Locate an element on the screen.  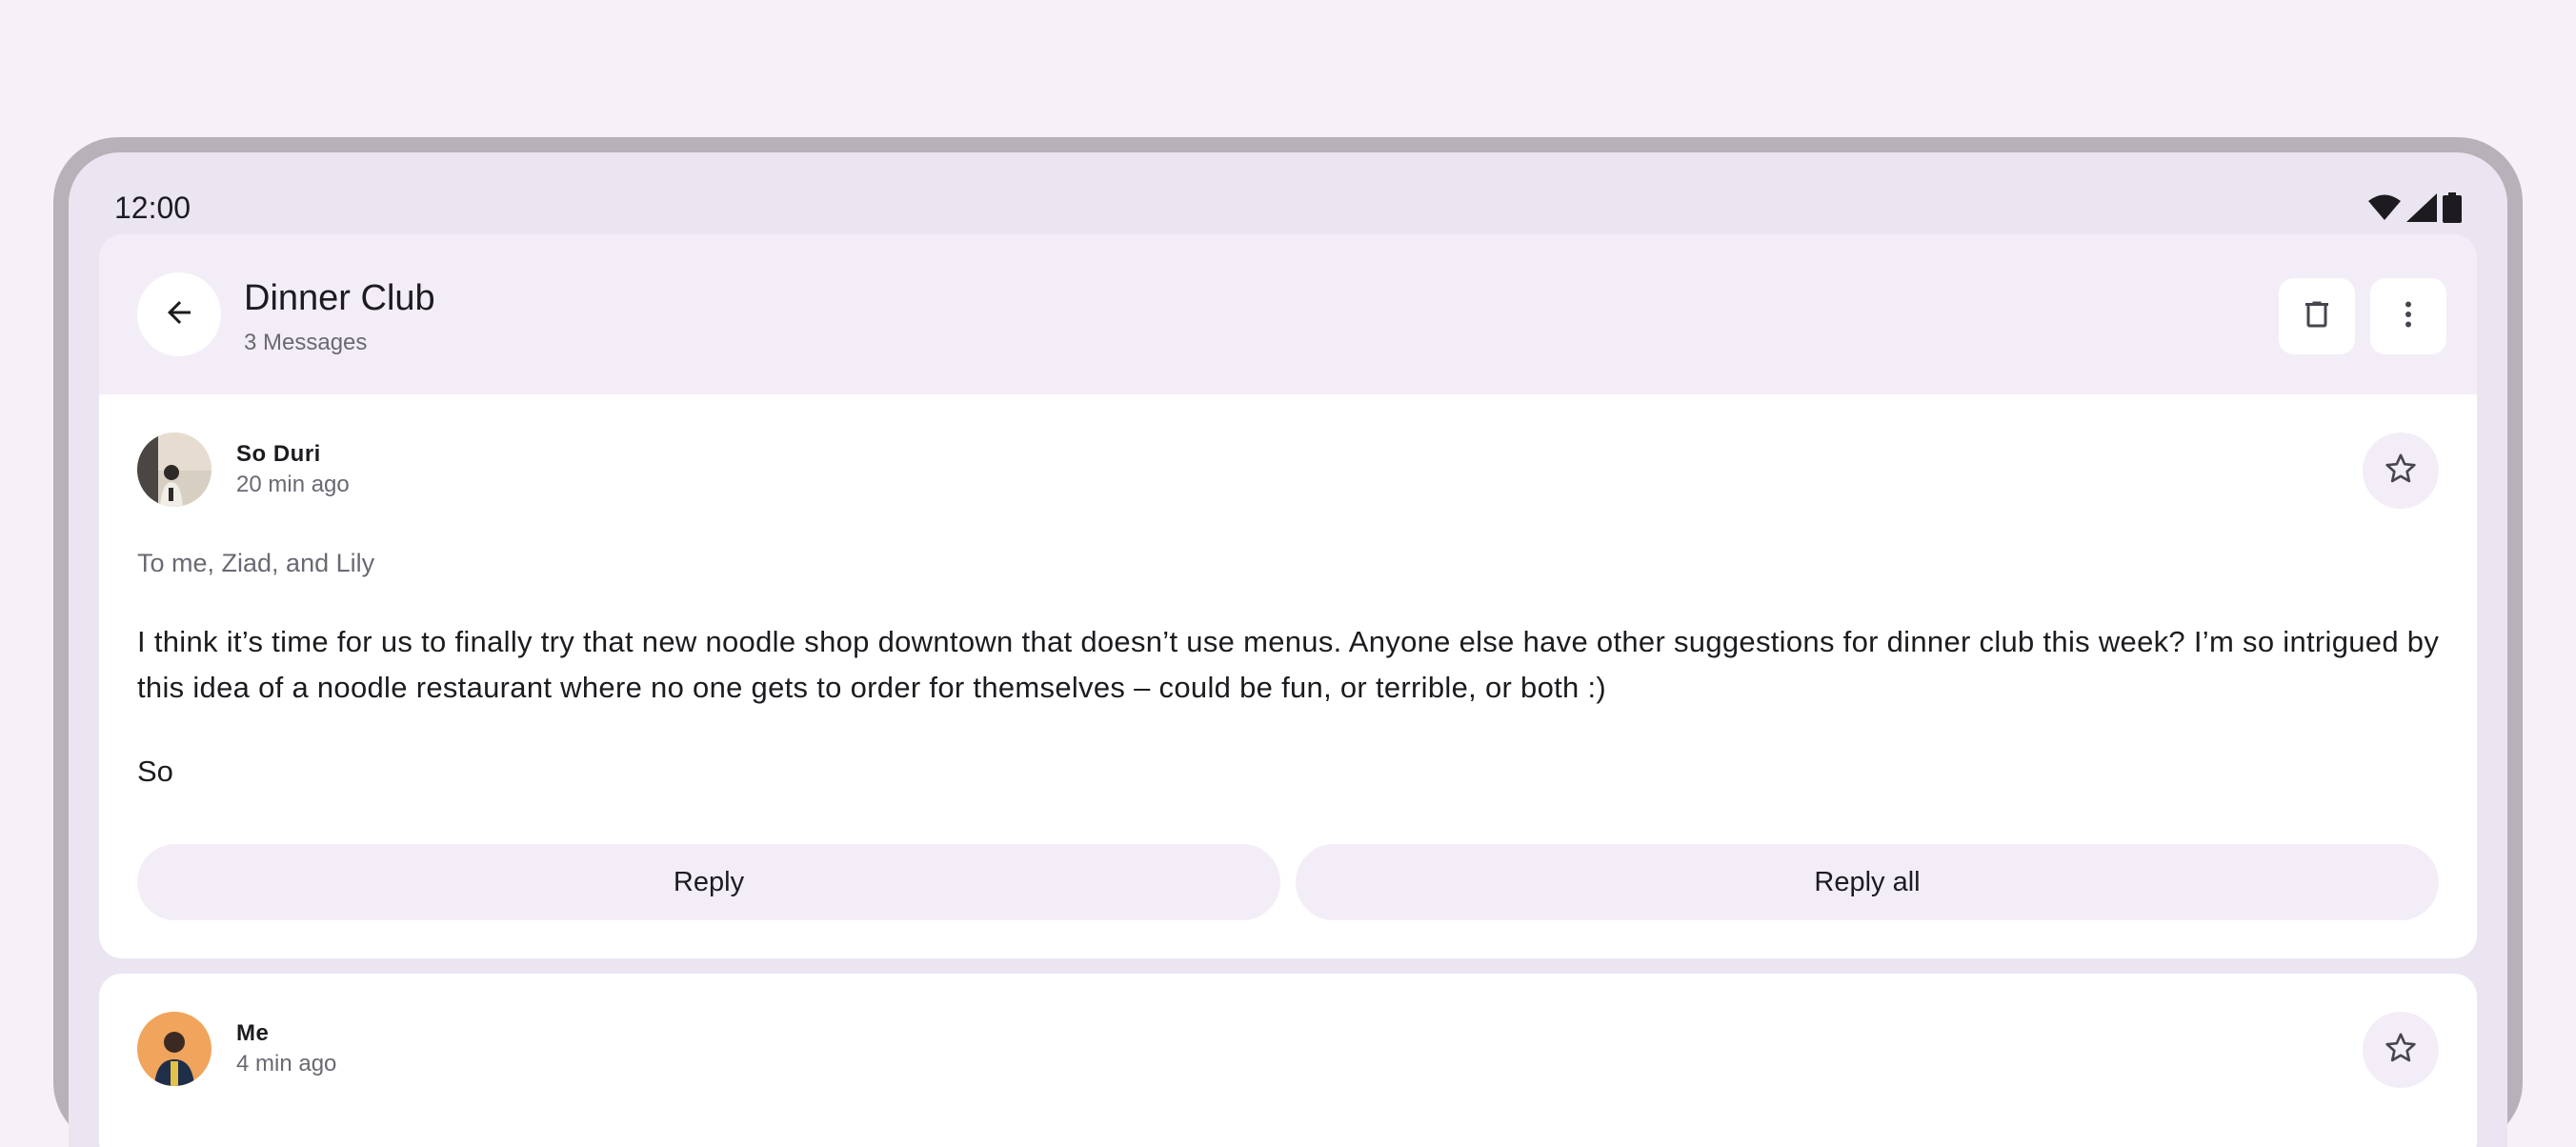
back-button is located at coordinates (179, 314).